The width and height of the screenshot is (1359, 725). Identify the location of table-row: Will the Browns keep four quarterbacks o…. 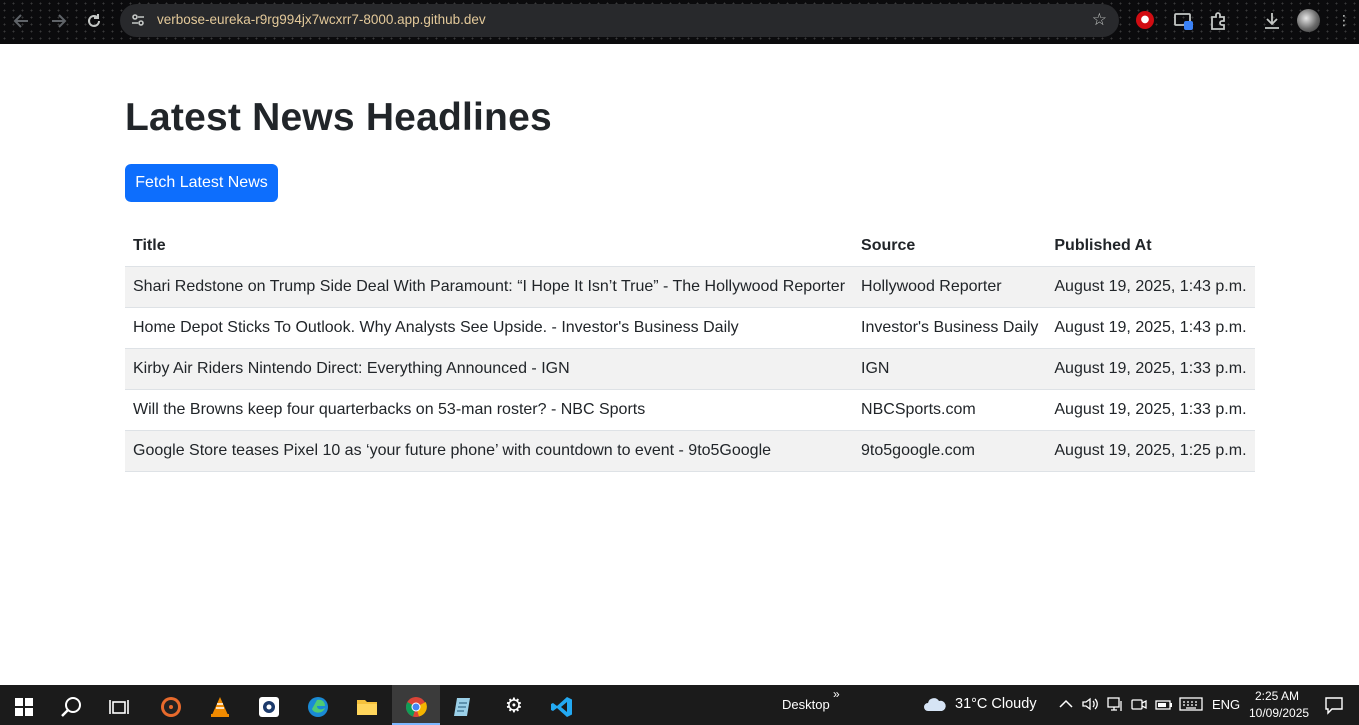
(690, 410).